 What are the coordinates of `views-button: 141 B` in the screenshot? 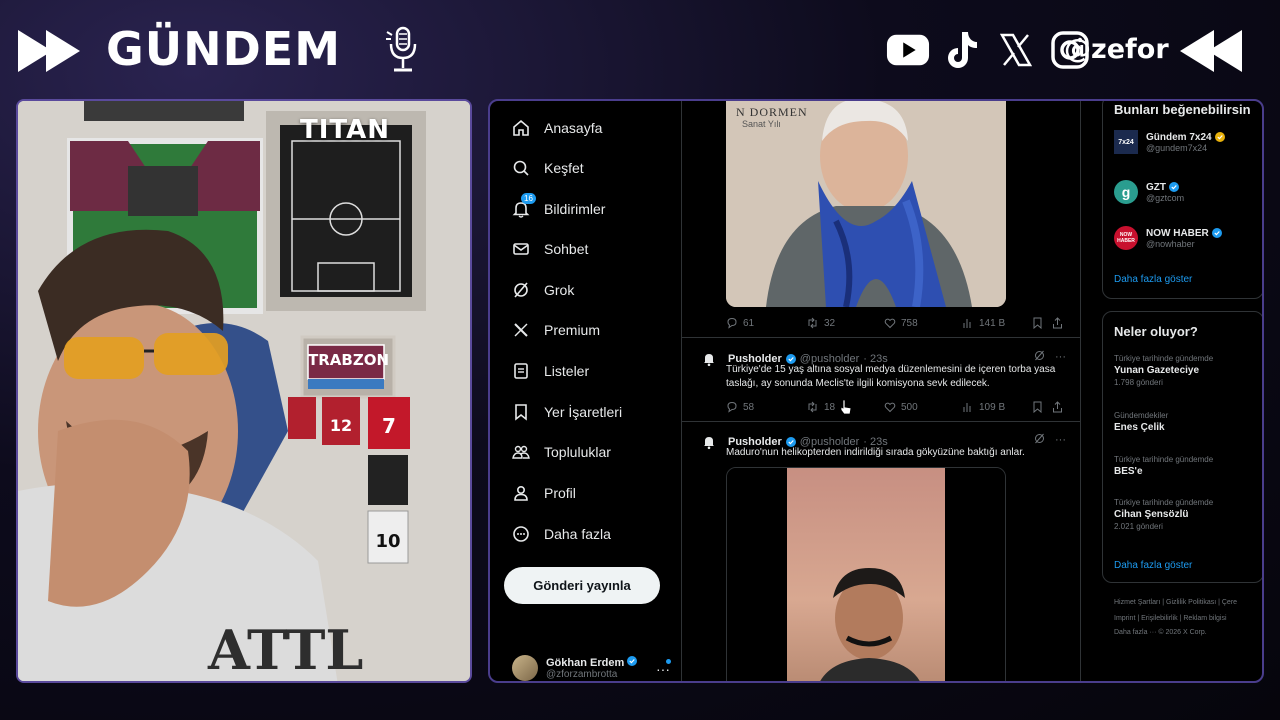 It's located at (997, 323).